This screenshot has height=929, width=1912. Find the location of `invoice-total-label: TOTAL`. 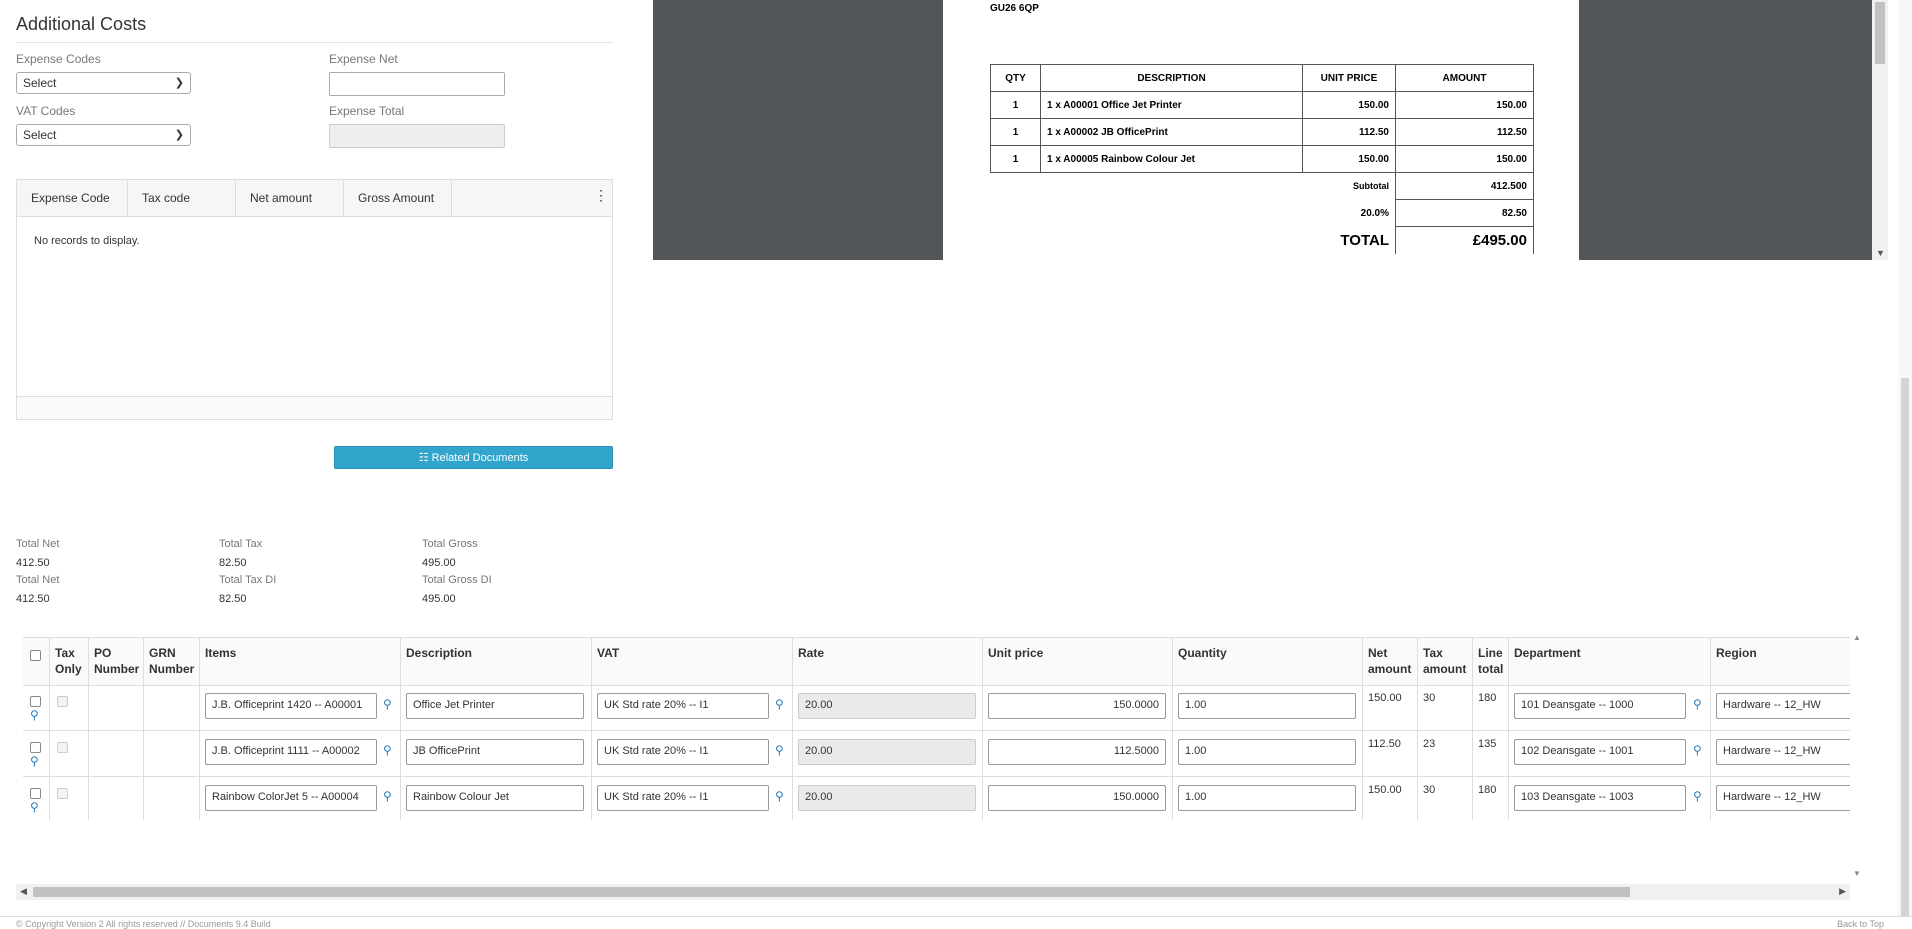

invoice-total-label: TOTAL is located at coordinates (1364, 240).